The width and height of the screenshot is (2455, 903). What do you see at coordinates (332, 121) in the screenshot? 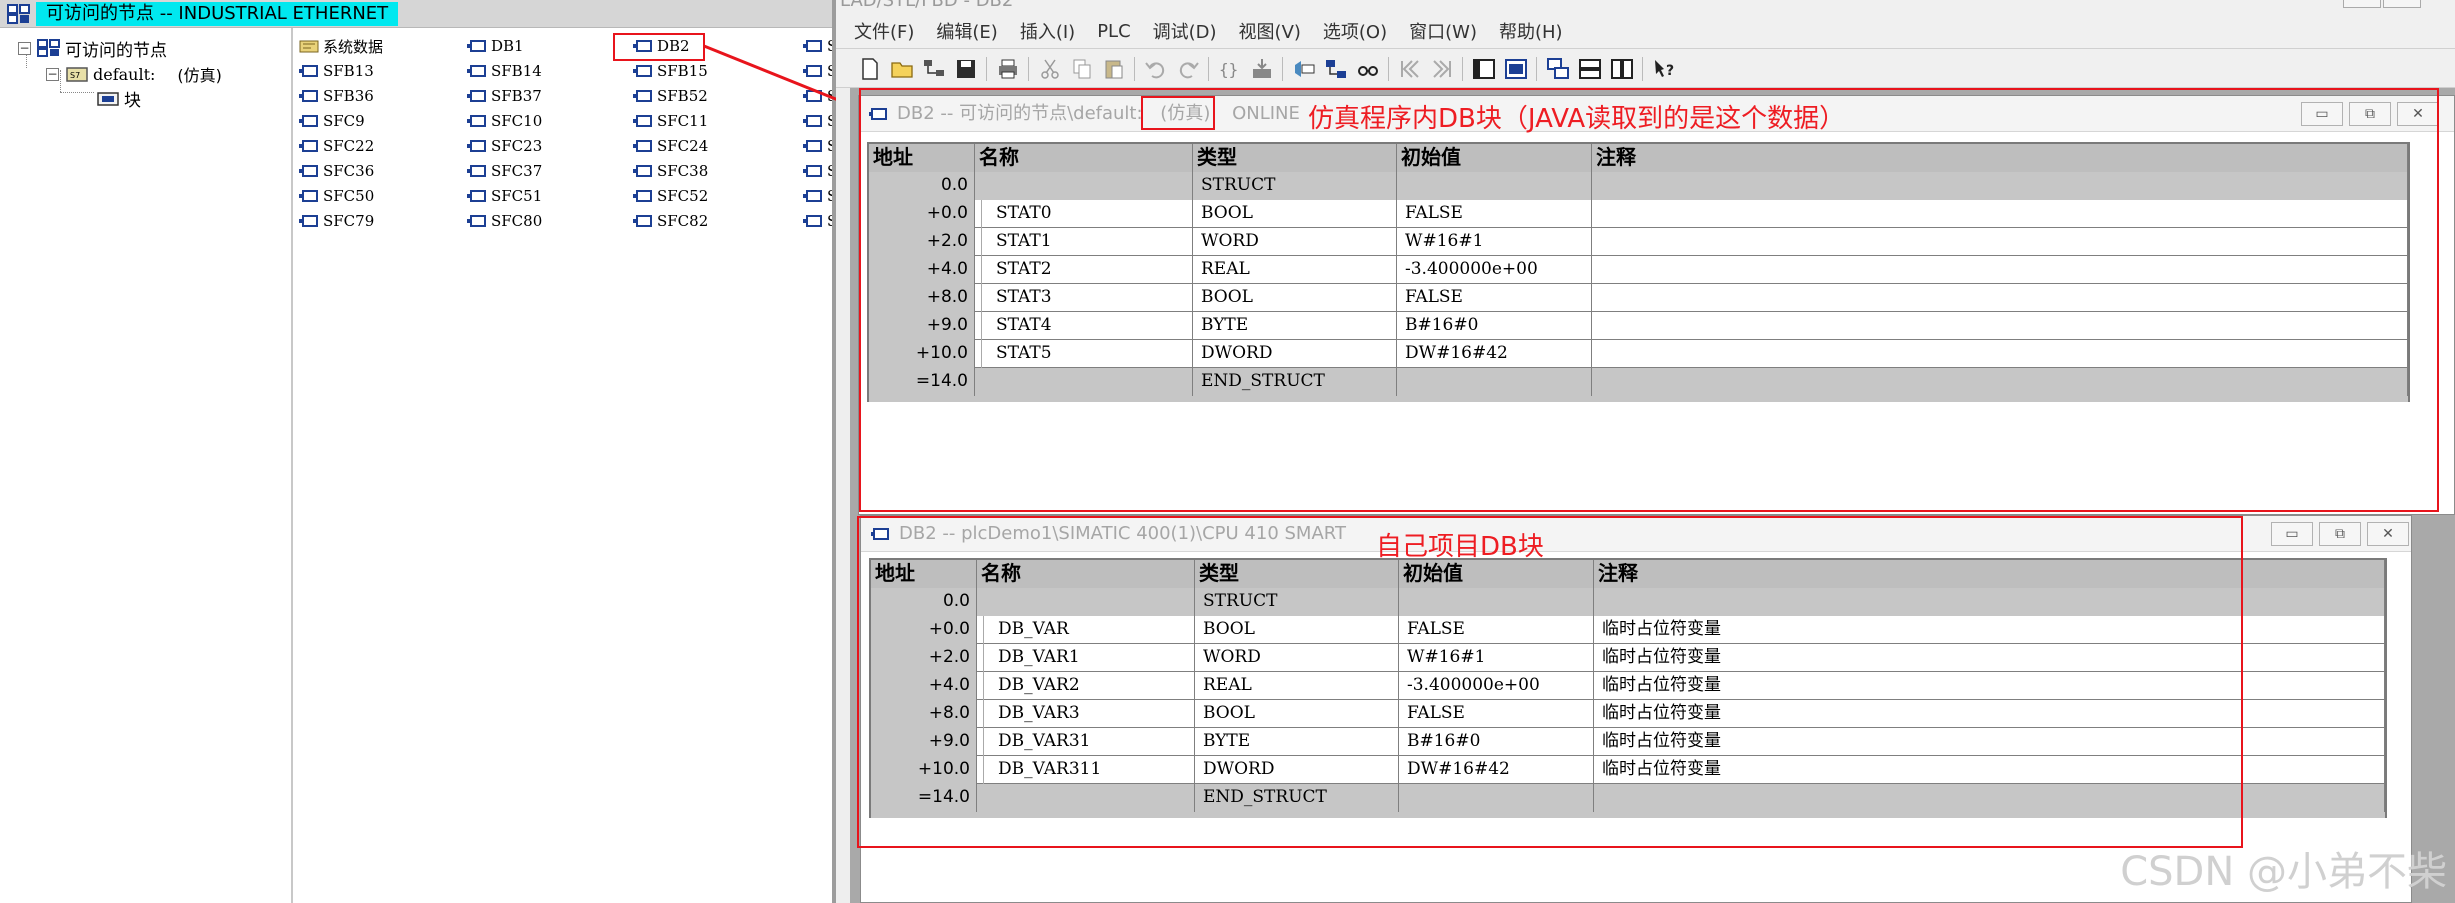
I see `block-item: SFC9` at bounding box center [332, 121].